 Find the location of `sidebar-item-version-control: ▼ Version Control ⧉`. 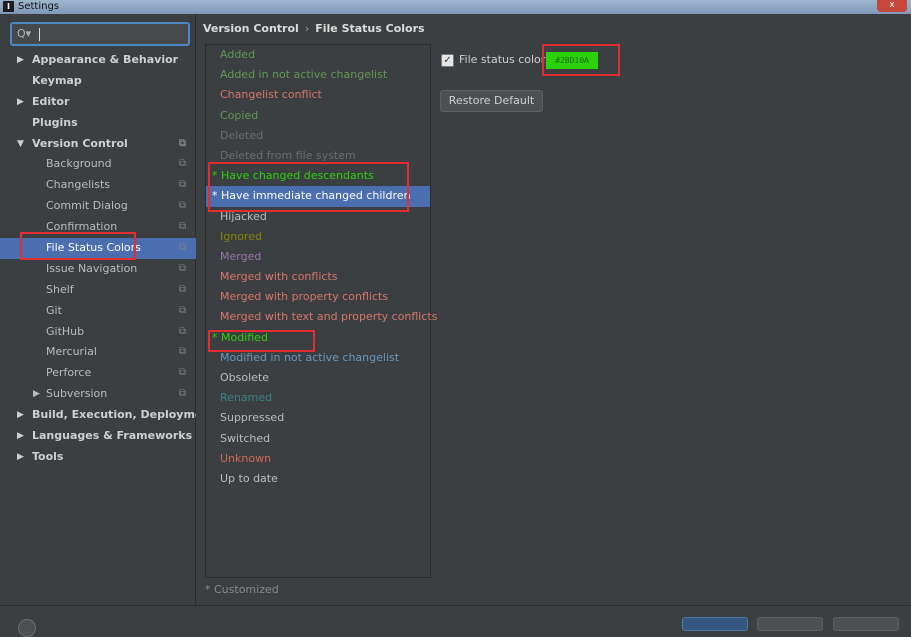

sidebar-item-version-control: ▼ Version Control ⧉ is located at coordinates (98, 144).